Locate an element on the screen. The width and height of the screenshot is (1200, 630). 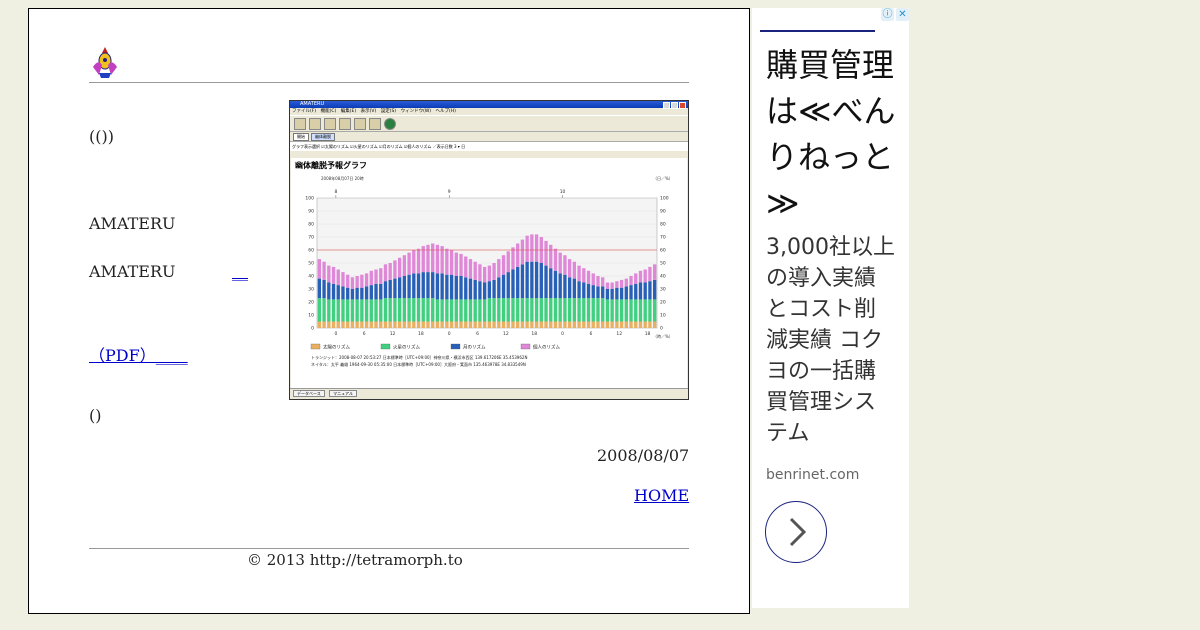
info-icon: ⓘ is located at coordinates (887, 14).